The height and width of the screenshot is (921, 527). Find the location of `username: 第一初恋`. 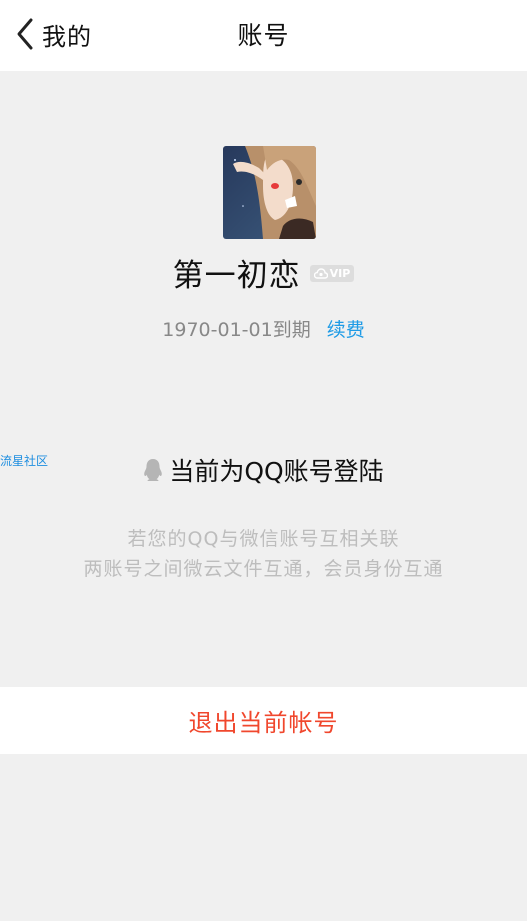

username: 第一初恋 is located at coordinates (236, 276).